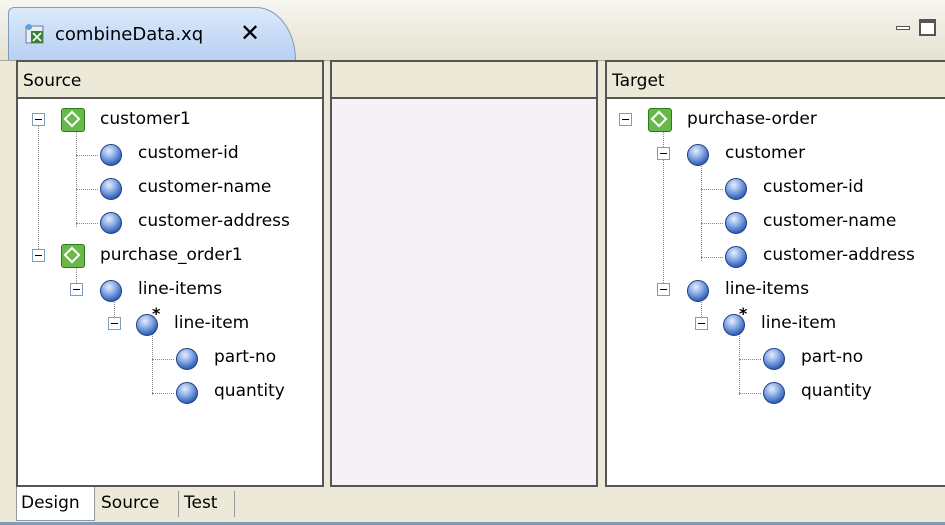 The image size is (945, 525). What do you see at coordinates (34, 34) in the screenshot?
I see `xquery-file-icon` at bounding box center [34, 34].